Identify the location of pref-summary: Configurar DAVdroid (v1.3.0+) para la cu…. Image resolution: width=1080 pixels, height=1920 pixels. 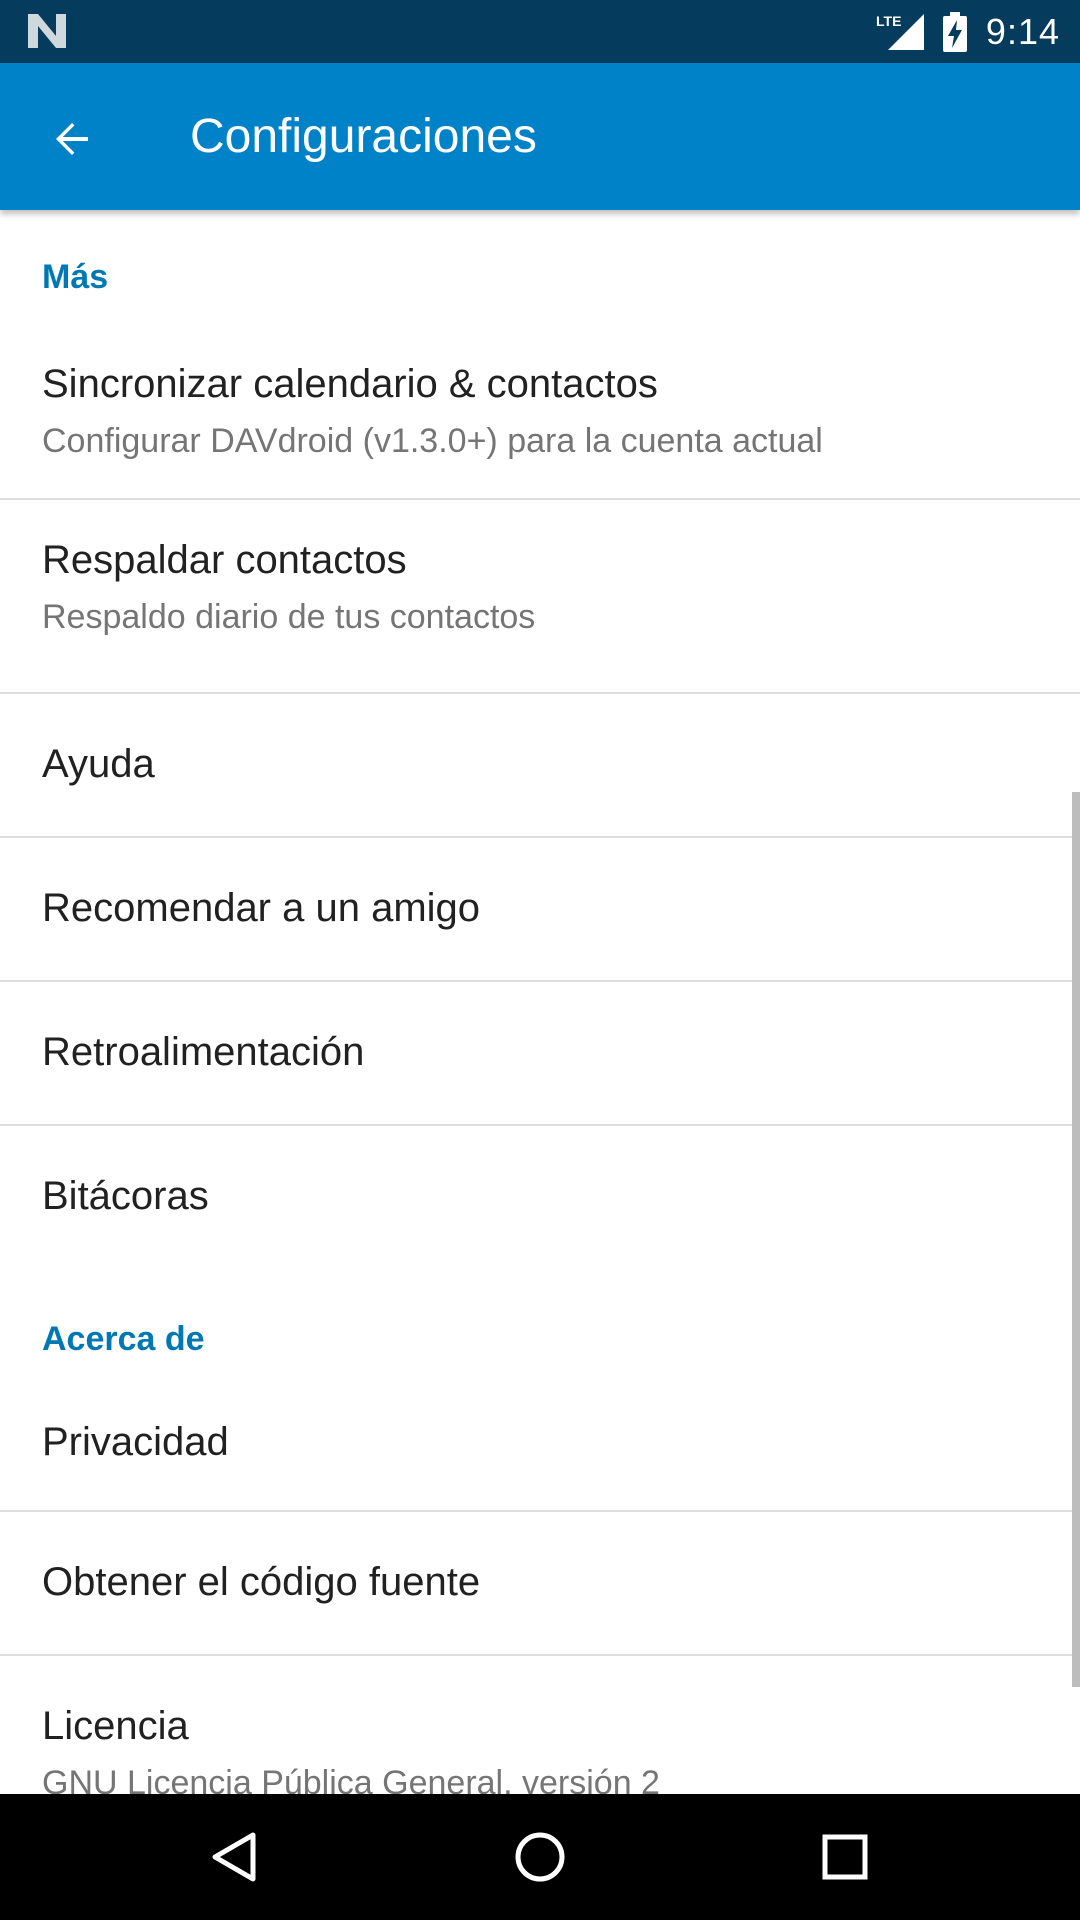
(432, 441).